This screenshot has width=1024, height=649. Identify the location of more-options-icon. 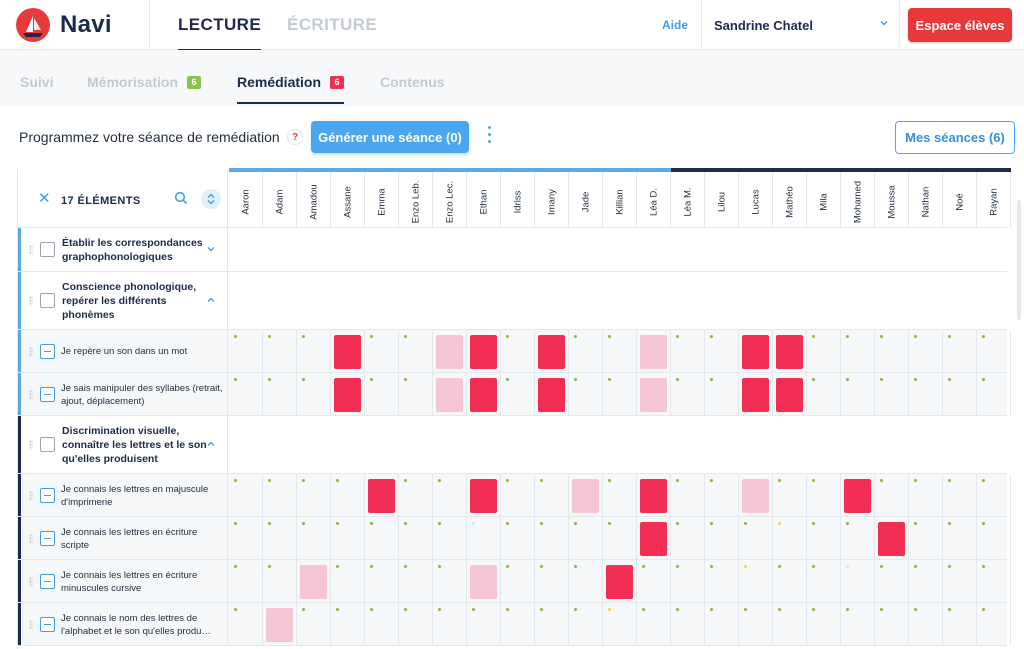
(489, 137).